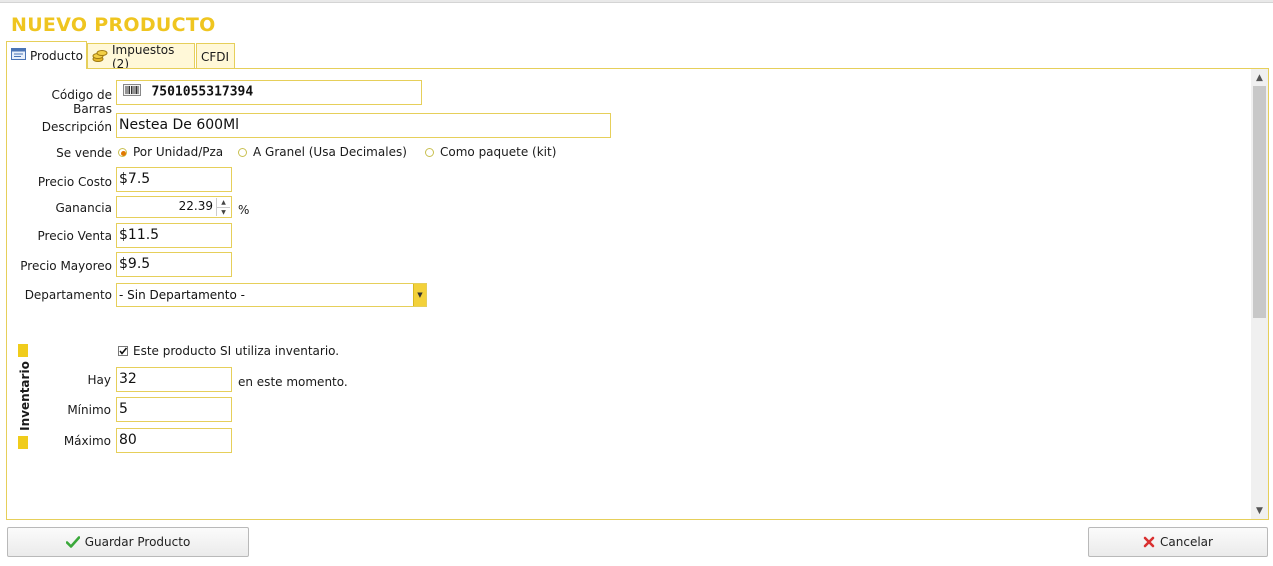 Image resolution: width=1273 pixels, height=566 pixels. I want to click on maximum-stock-field: 80, so click(174, 440).